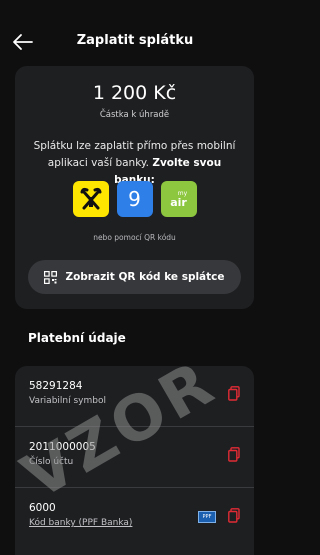 Image resolution: width=320 pixels, height=555 pixels. I want to click on account-number-value: 2011000005, so click(62, 447).